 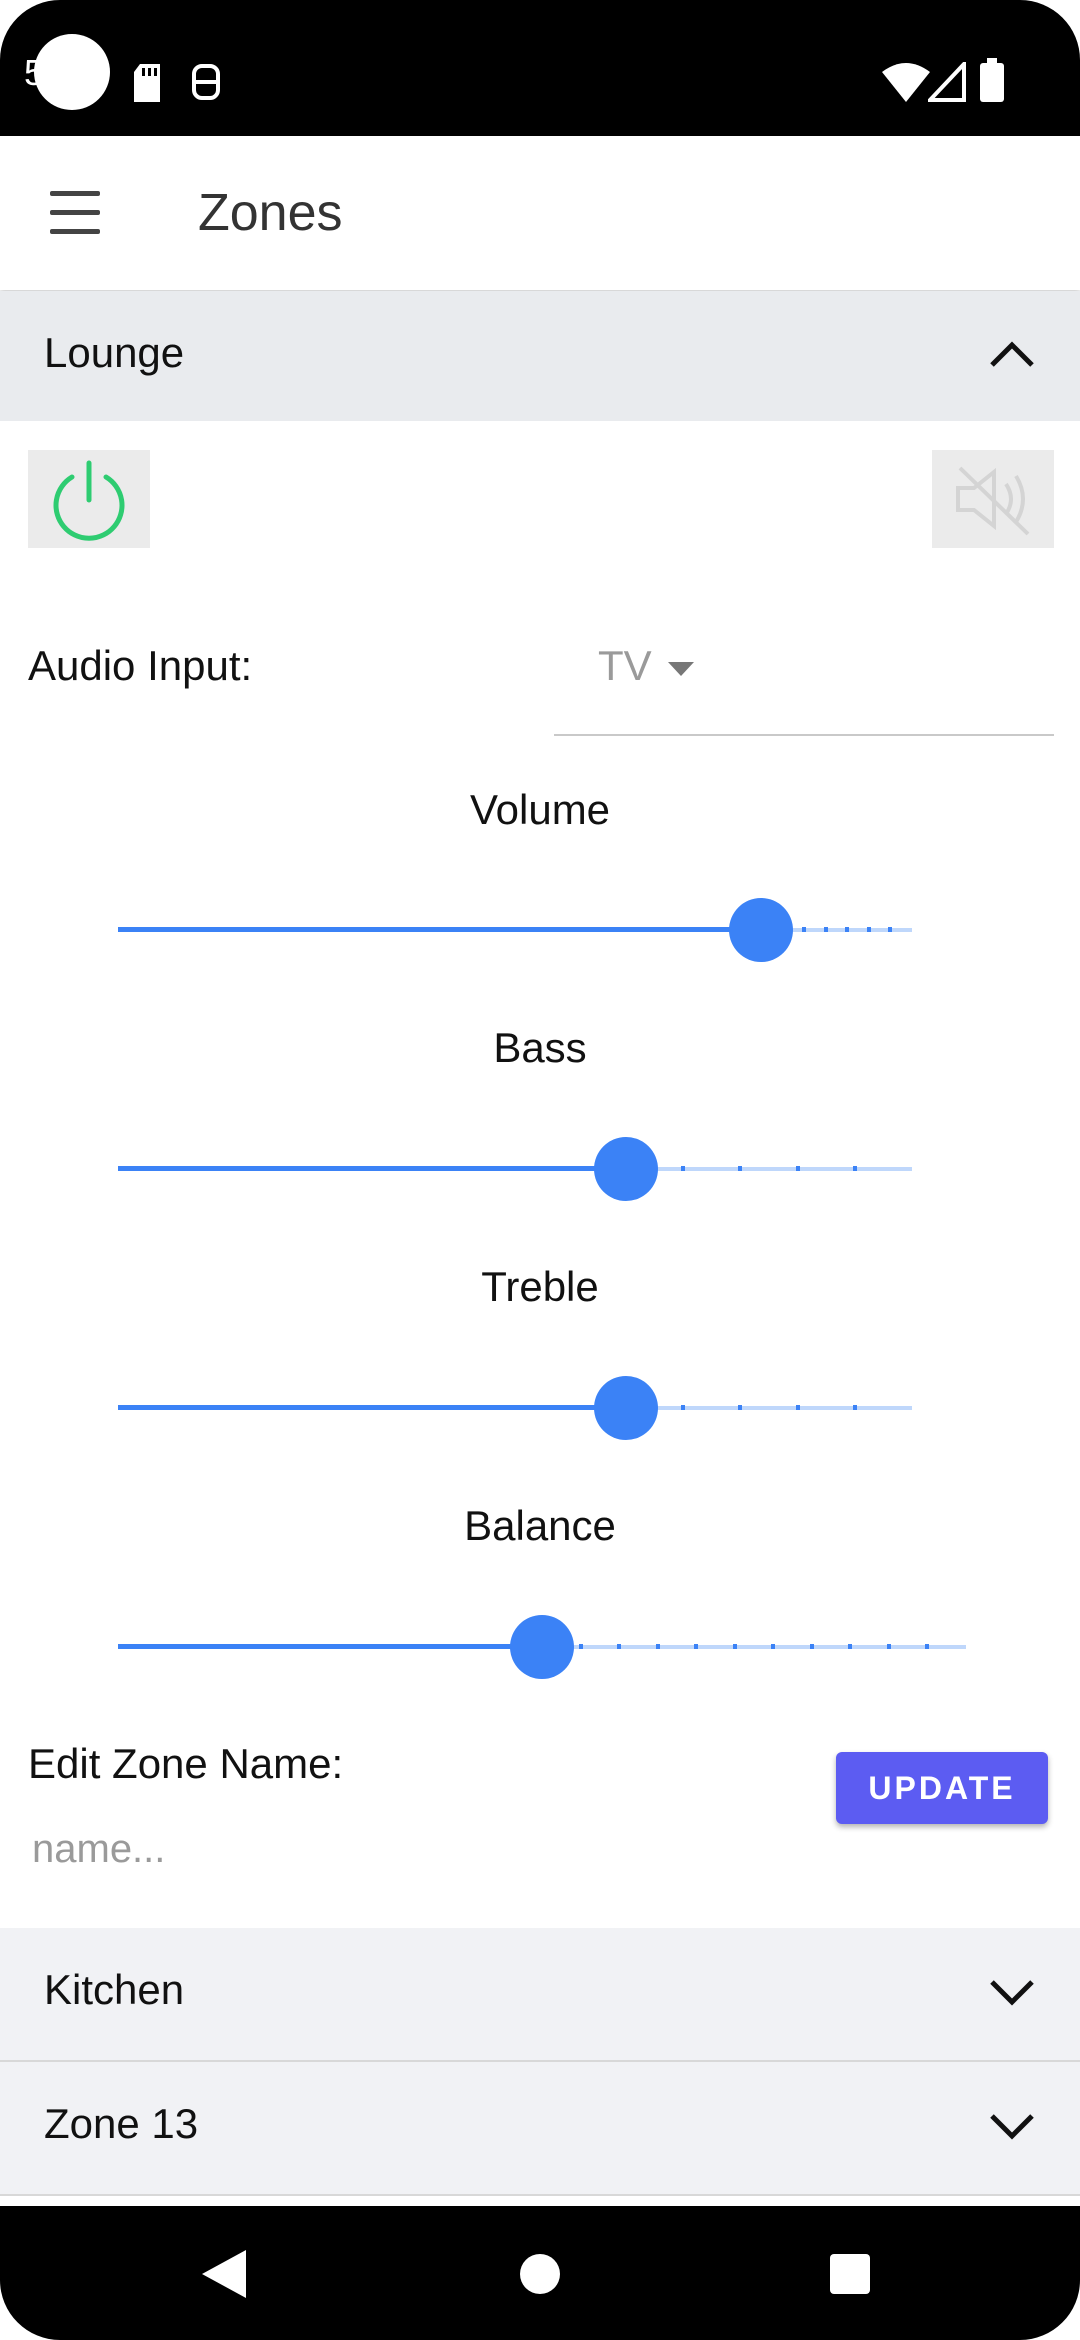 I want to click on audio-input-value: TV, so click(x=625, y=665).